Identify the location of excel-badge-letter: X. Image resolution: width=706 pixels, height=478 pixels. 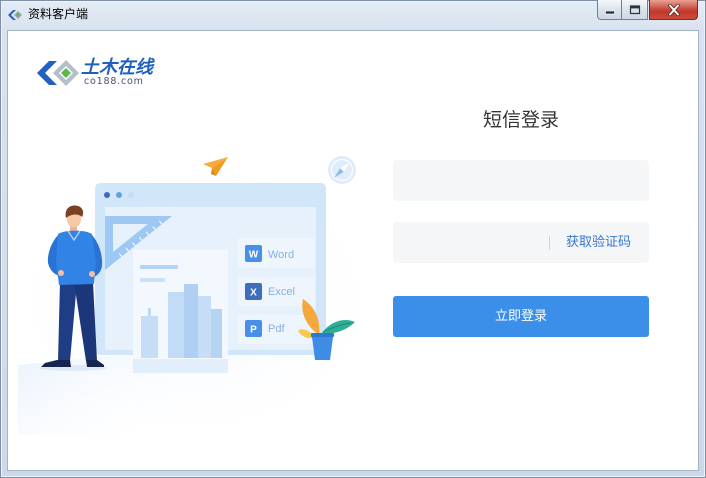
(253, 293).